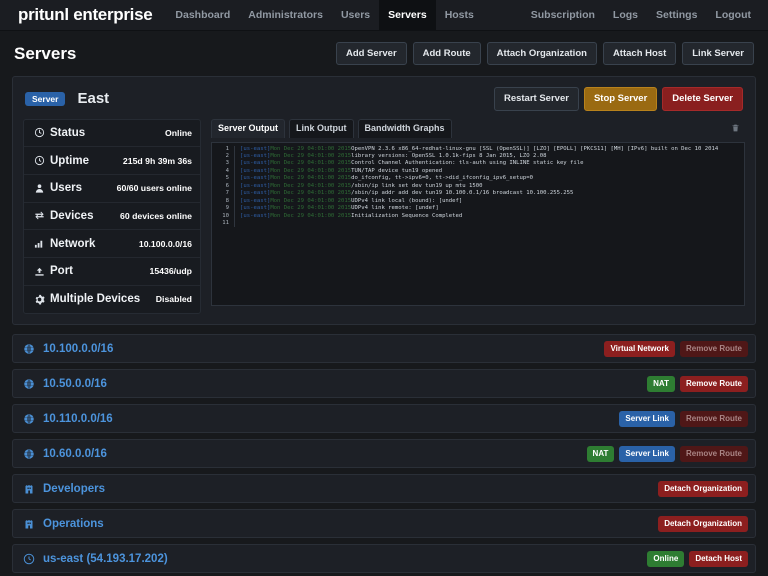  I want to click on nav-item-logout: Logout, so click(733, 15).